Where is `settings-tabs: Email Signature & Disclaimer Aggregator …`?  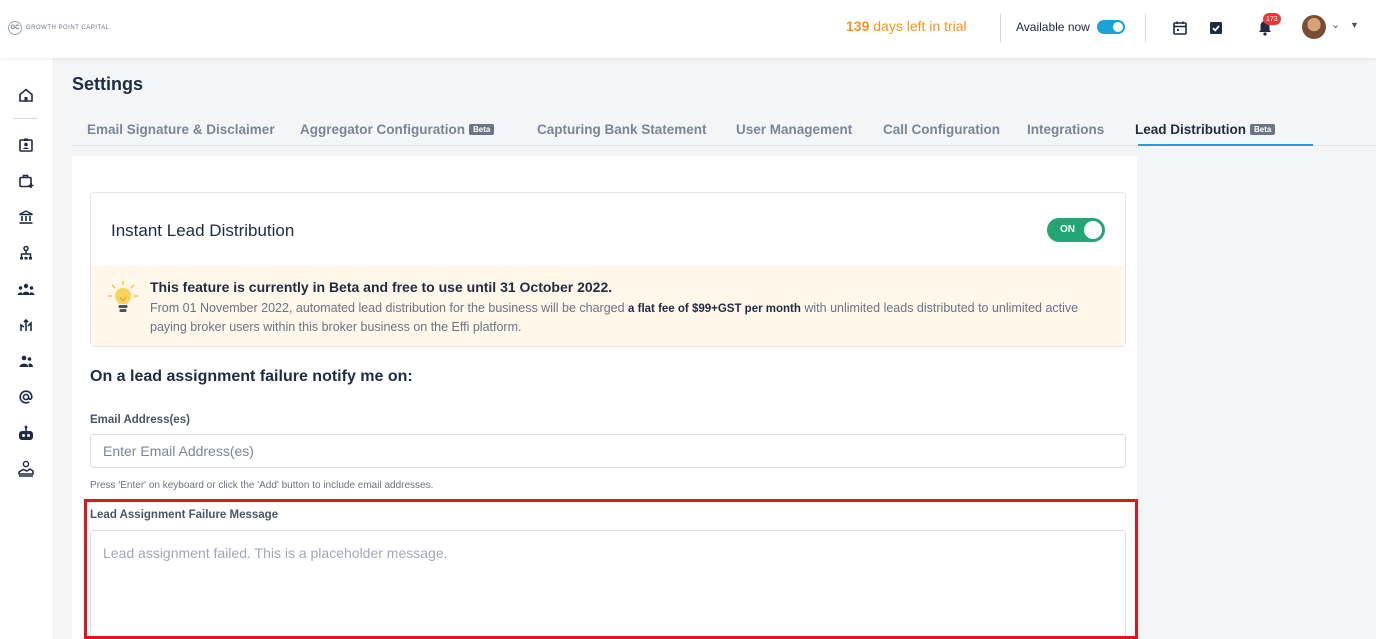 settings-tabs: Email Signature & Disclaimer Aggregator … is located at coordinates (724, 127).